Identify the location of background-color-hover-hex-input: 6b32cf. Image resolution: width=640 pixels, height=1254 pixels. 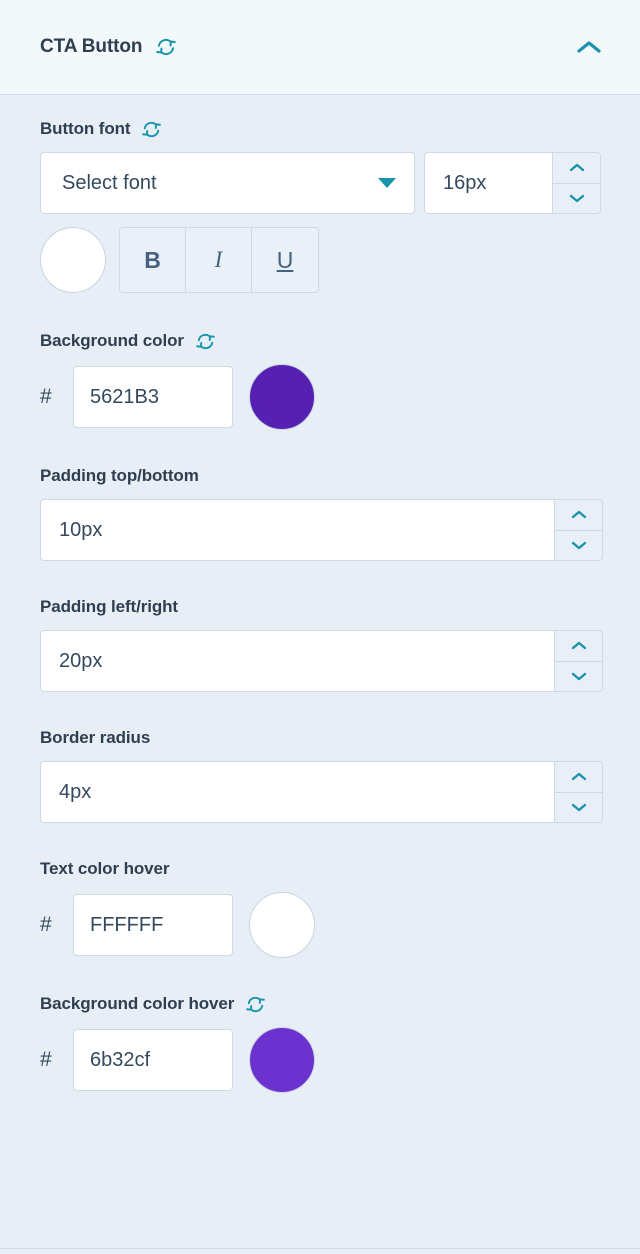
(153, 1060).